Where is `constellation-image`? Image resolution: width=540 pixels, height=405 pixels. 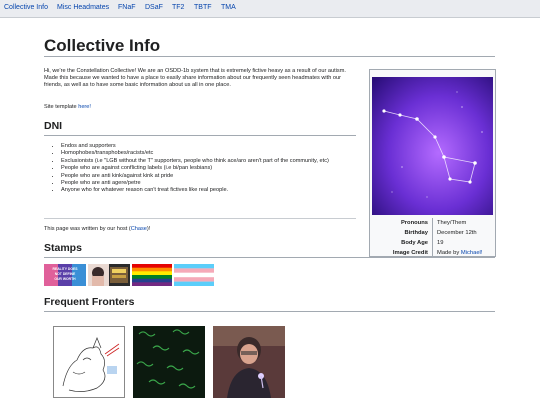
constellation-image is located at coordinates (432, 146).